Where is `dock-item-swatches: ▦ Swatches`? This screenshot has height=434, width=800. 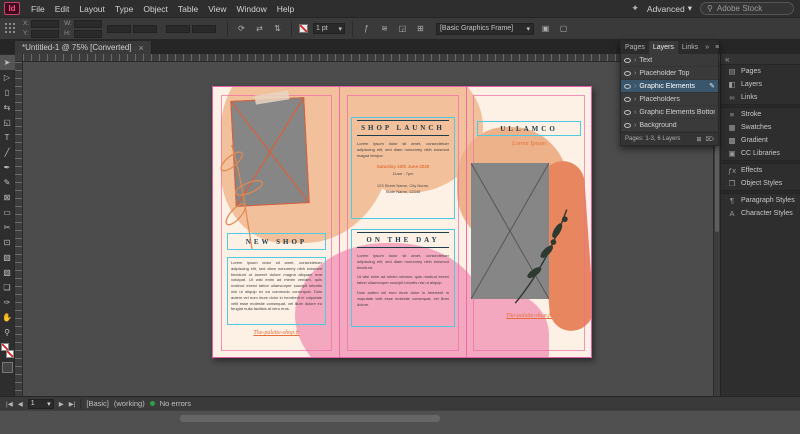
dock-item-swatches: ▦ Swatches is located at coordinates (760, 127).